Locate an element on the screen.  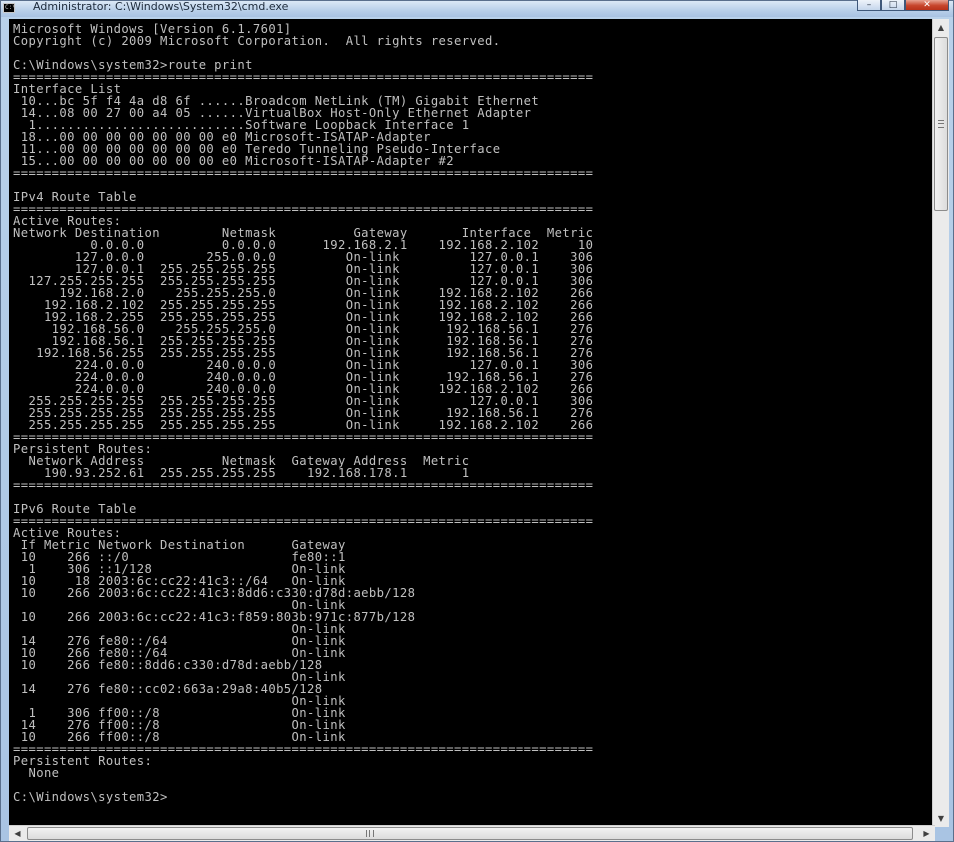
console-line: None is located at coordinates (36, 773).